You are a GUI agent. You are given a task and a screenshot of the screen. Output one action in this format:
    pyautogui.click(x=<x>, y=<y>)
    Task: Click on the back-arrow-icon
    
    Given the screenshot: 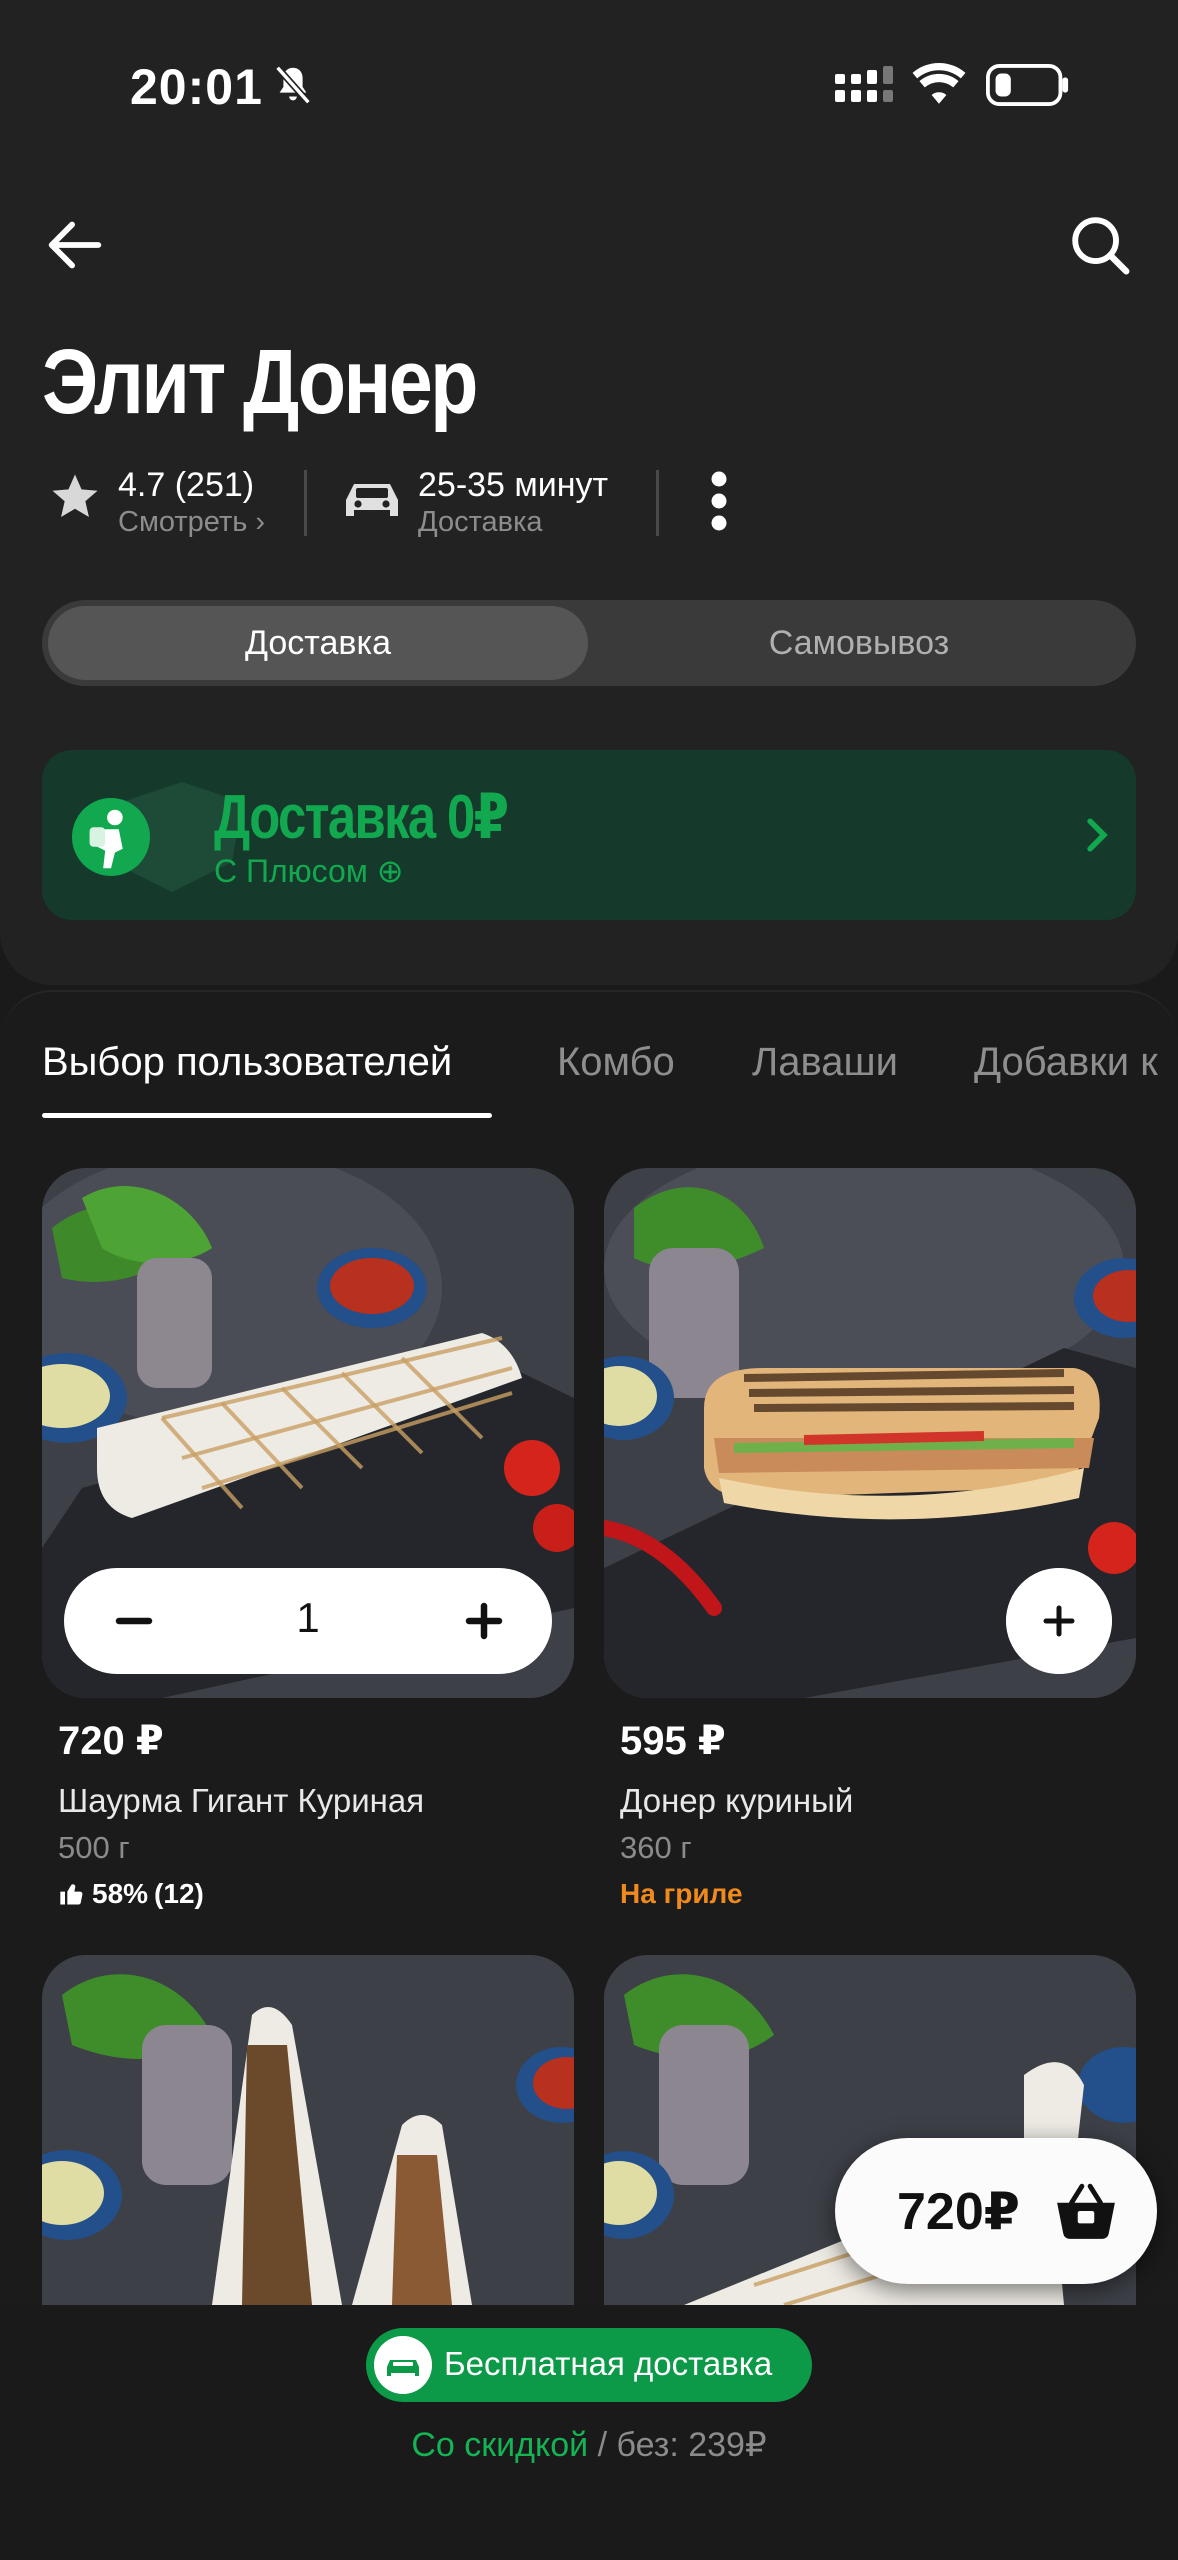 What is the action you would take?
    pyautogui.click(x=75, y=245)
    